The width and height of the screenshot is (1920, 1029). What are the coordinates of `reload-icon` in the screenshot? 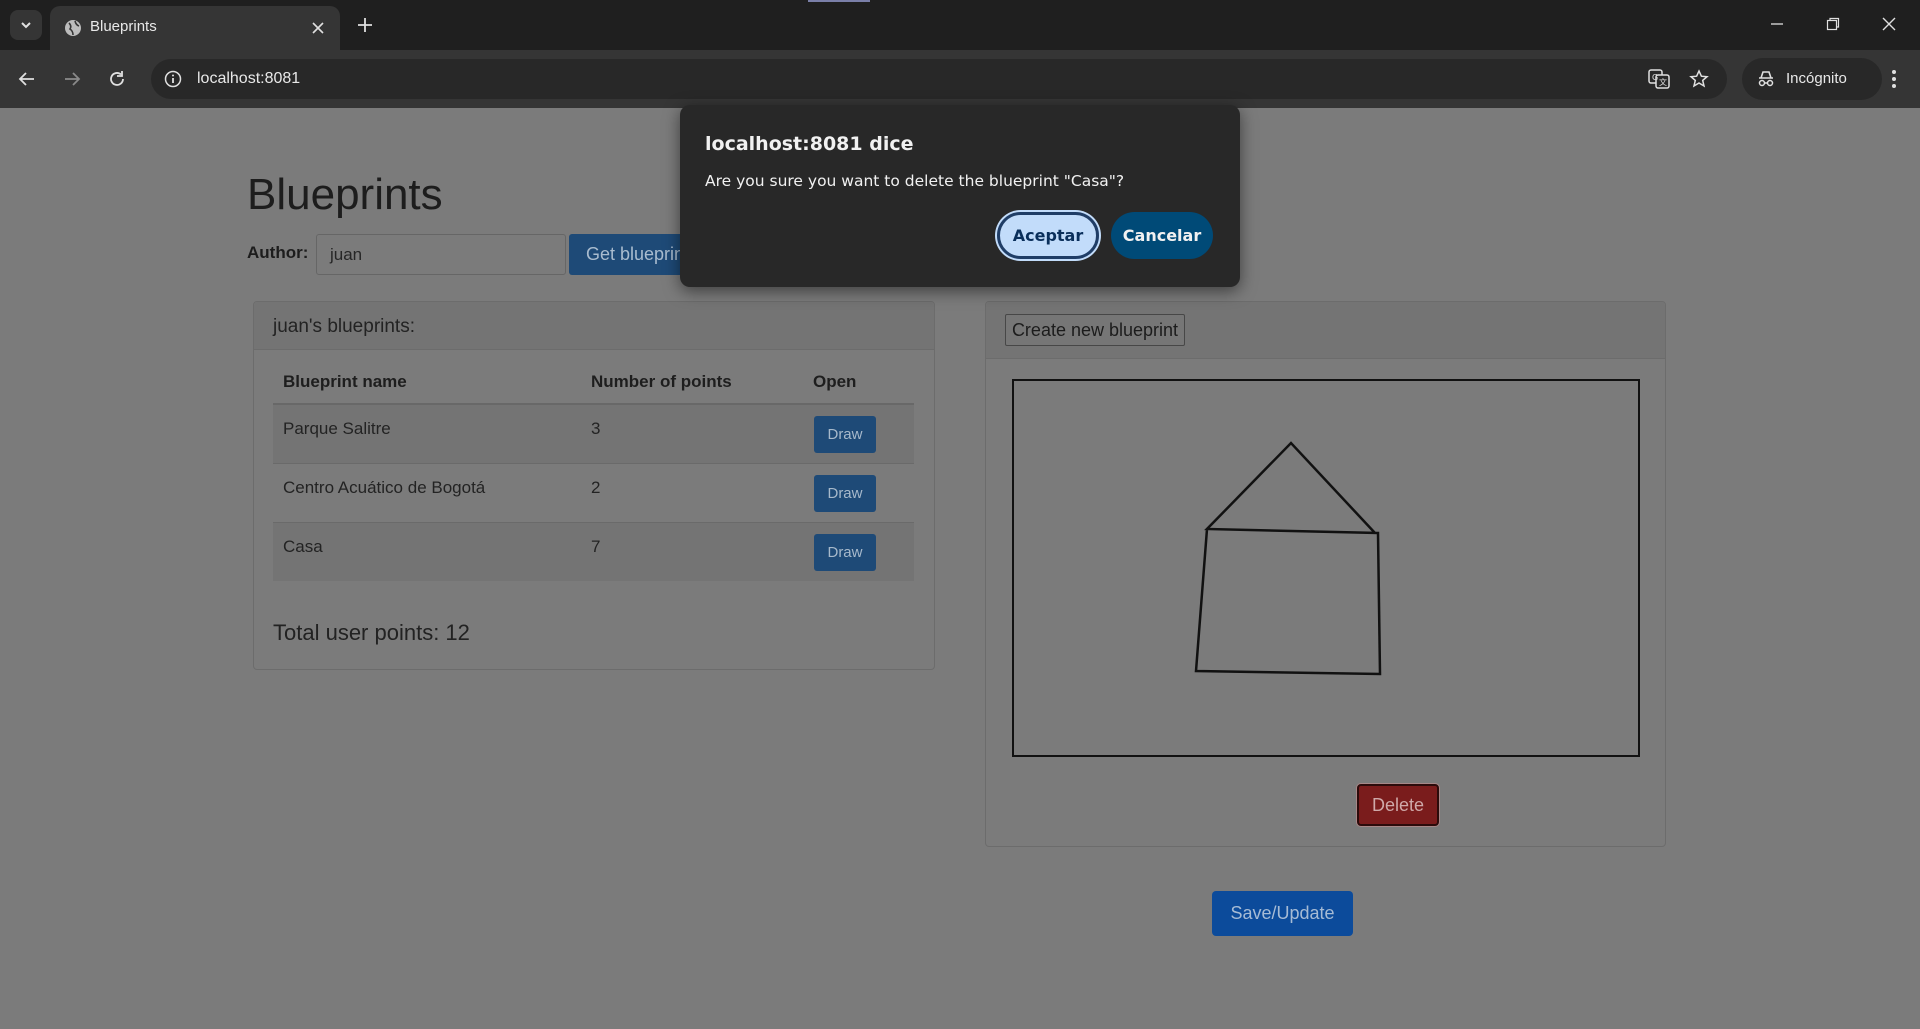 It's located at (117, 78).